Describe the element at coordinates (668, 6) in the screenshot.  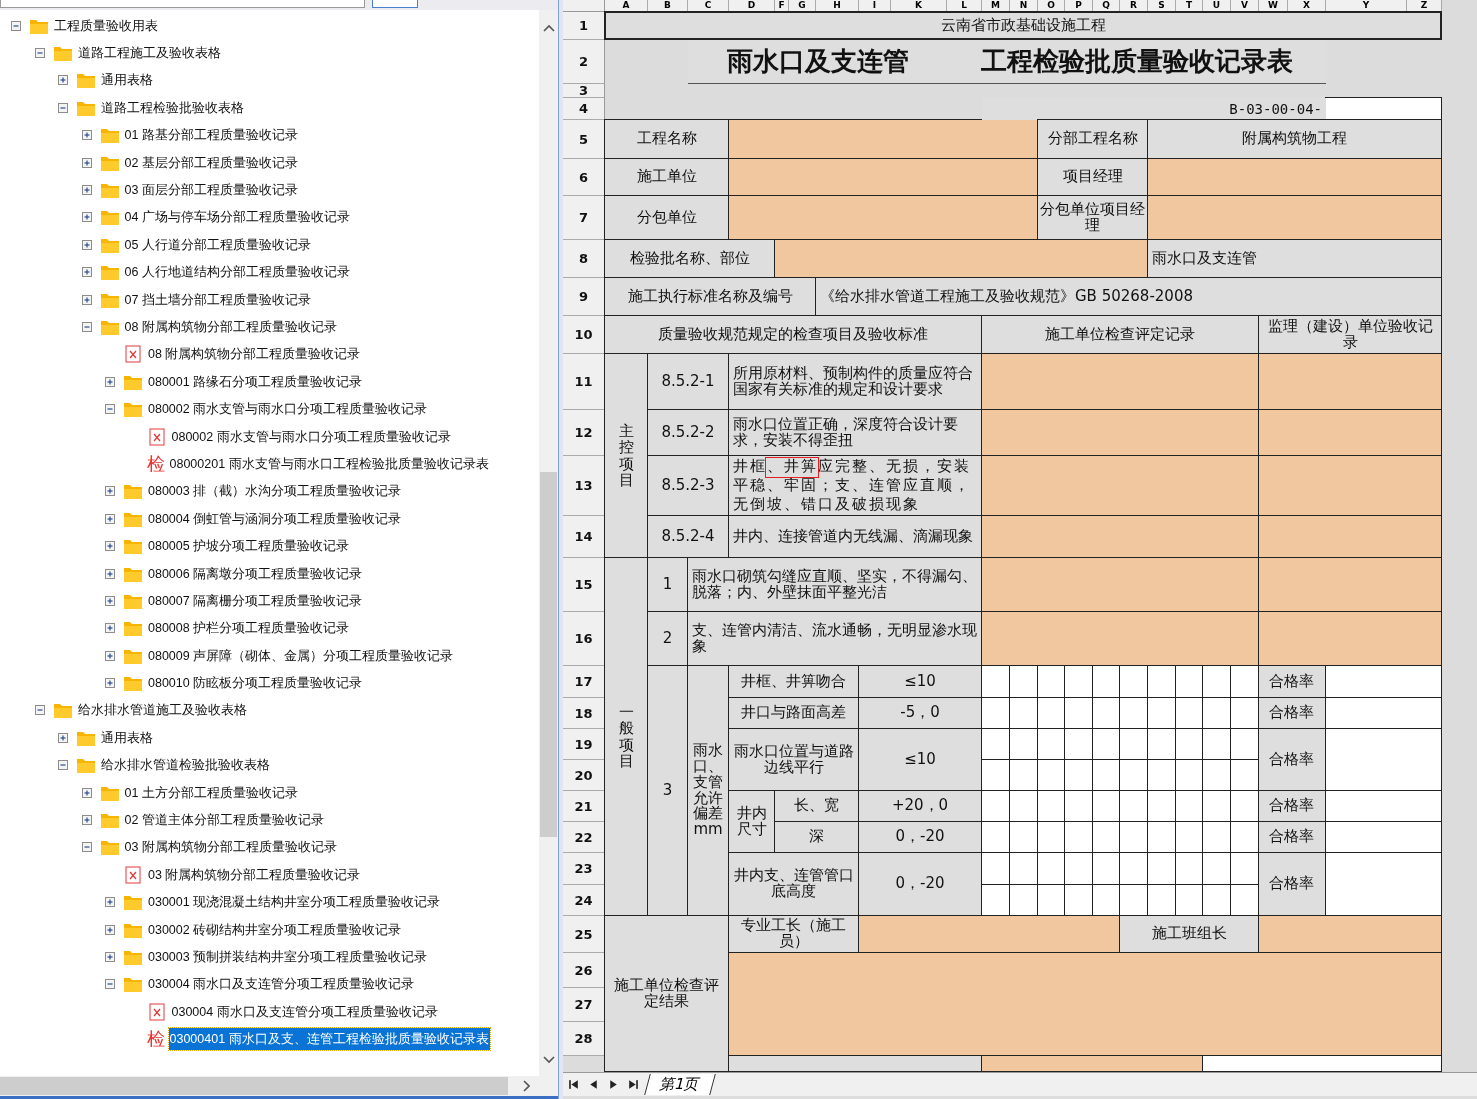
I see `column-header: B` at that location.